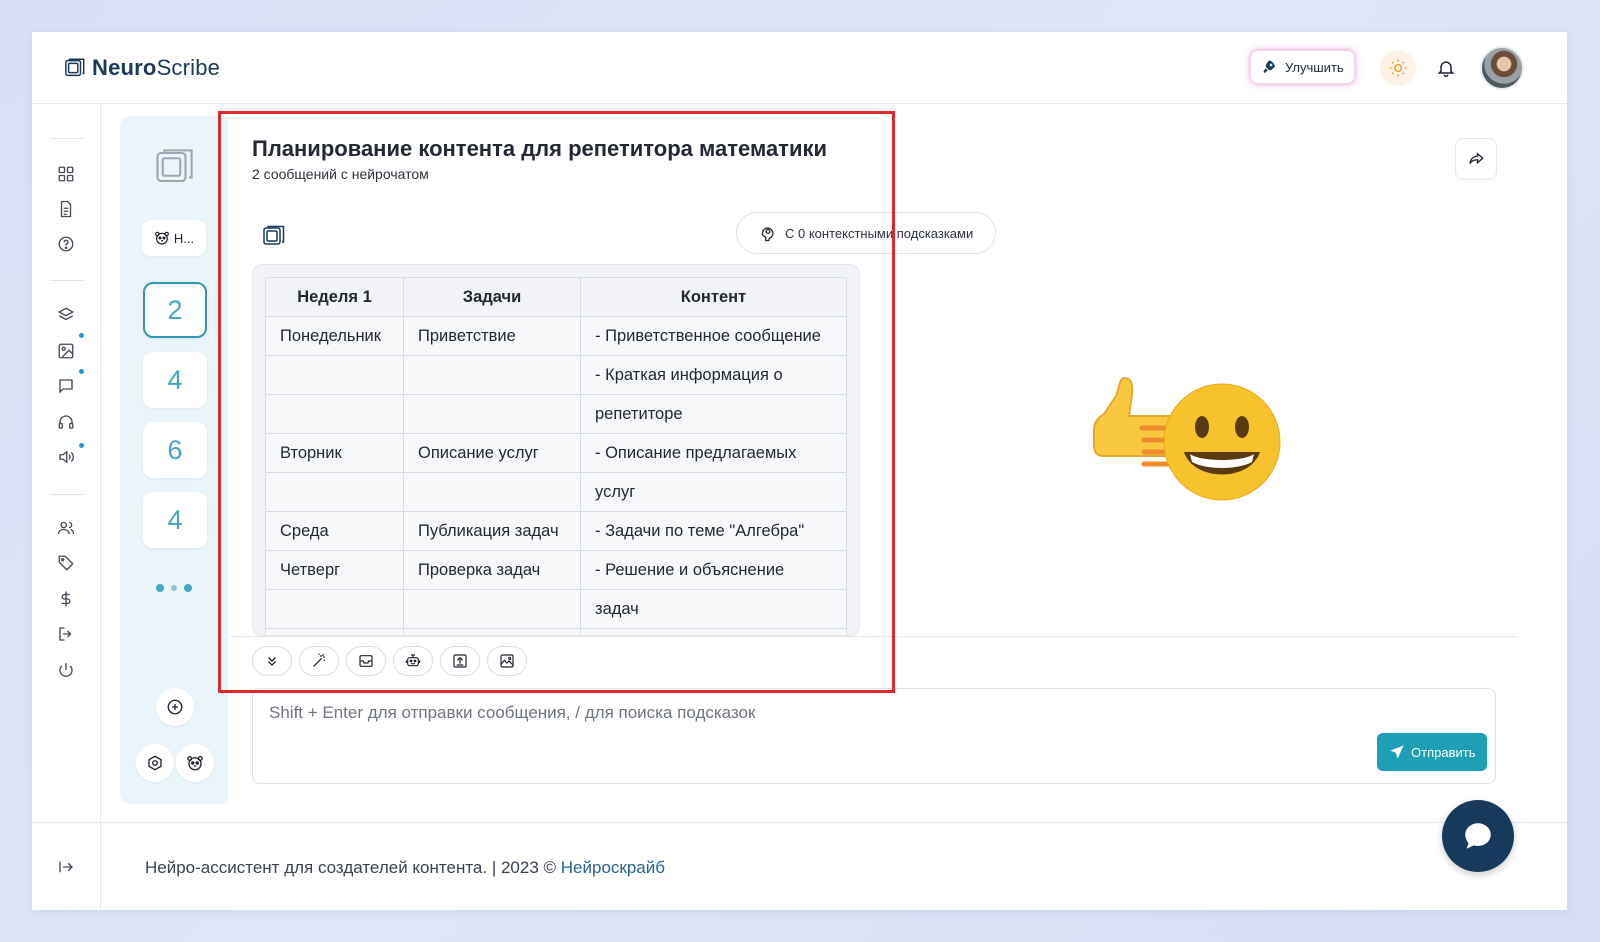 Image resolution: width=1600 pixels, height=942 pixels. I want to click on users-icon, so click(66, 528).